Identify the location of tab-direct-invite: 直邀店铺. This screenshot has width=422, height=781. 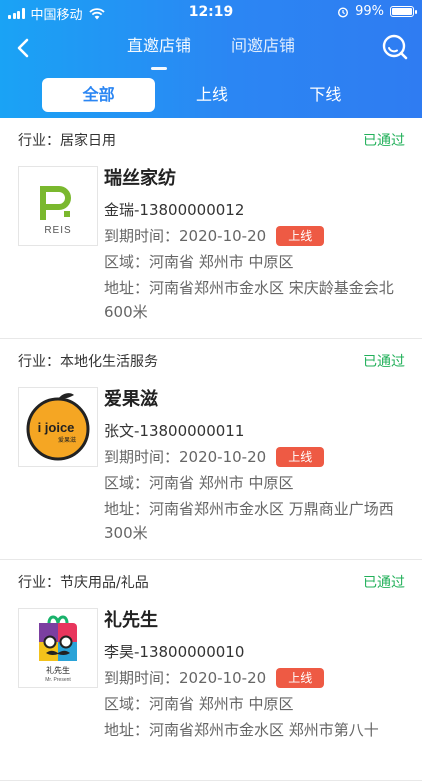
(159, 51).